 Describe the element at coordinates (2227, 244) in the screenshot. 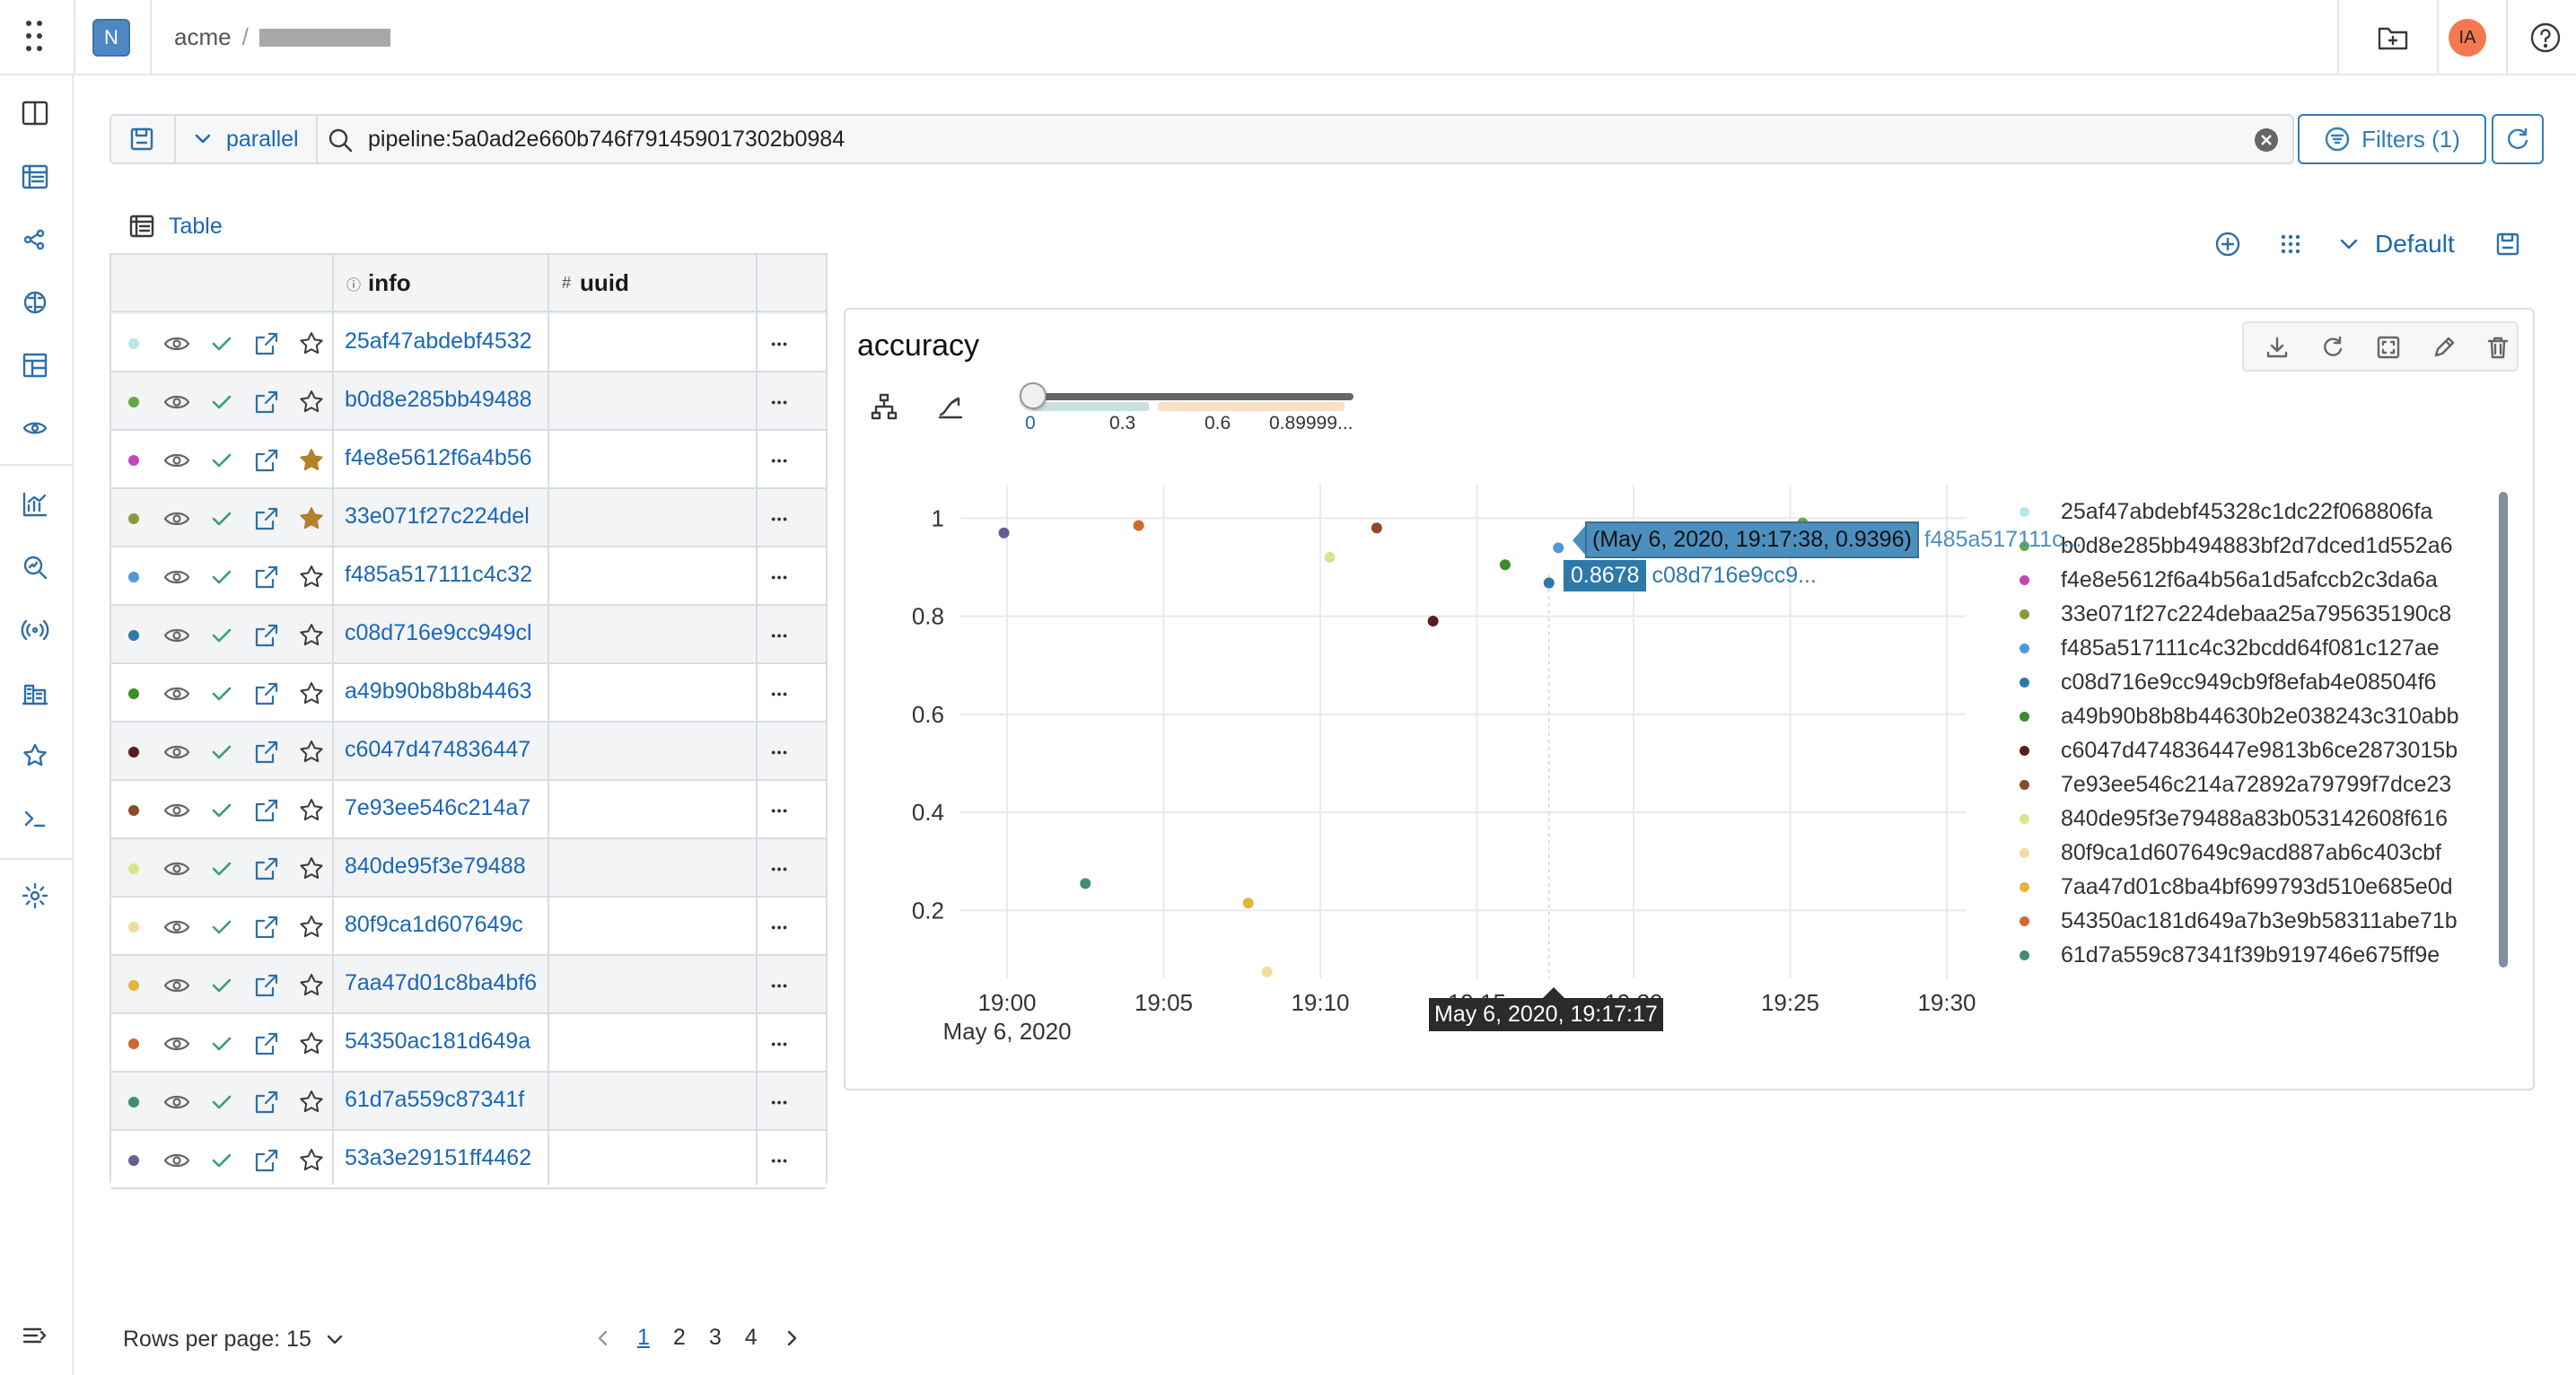

I see `add-chart-icon` at that location.